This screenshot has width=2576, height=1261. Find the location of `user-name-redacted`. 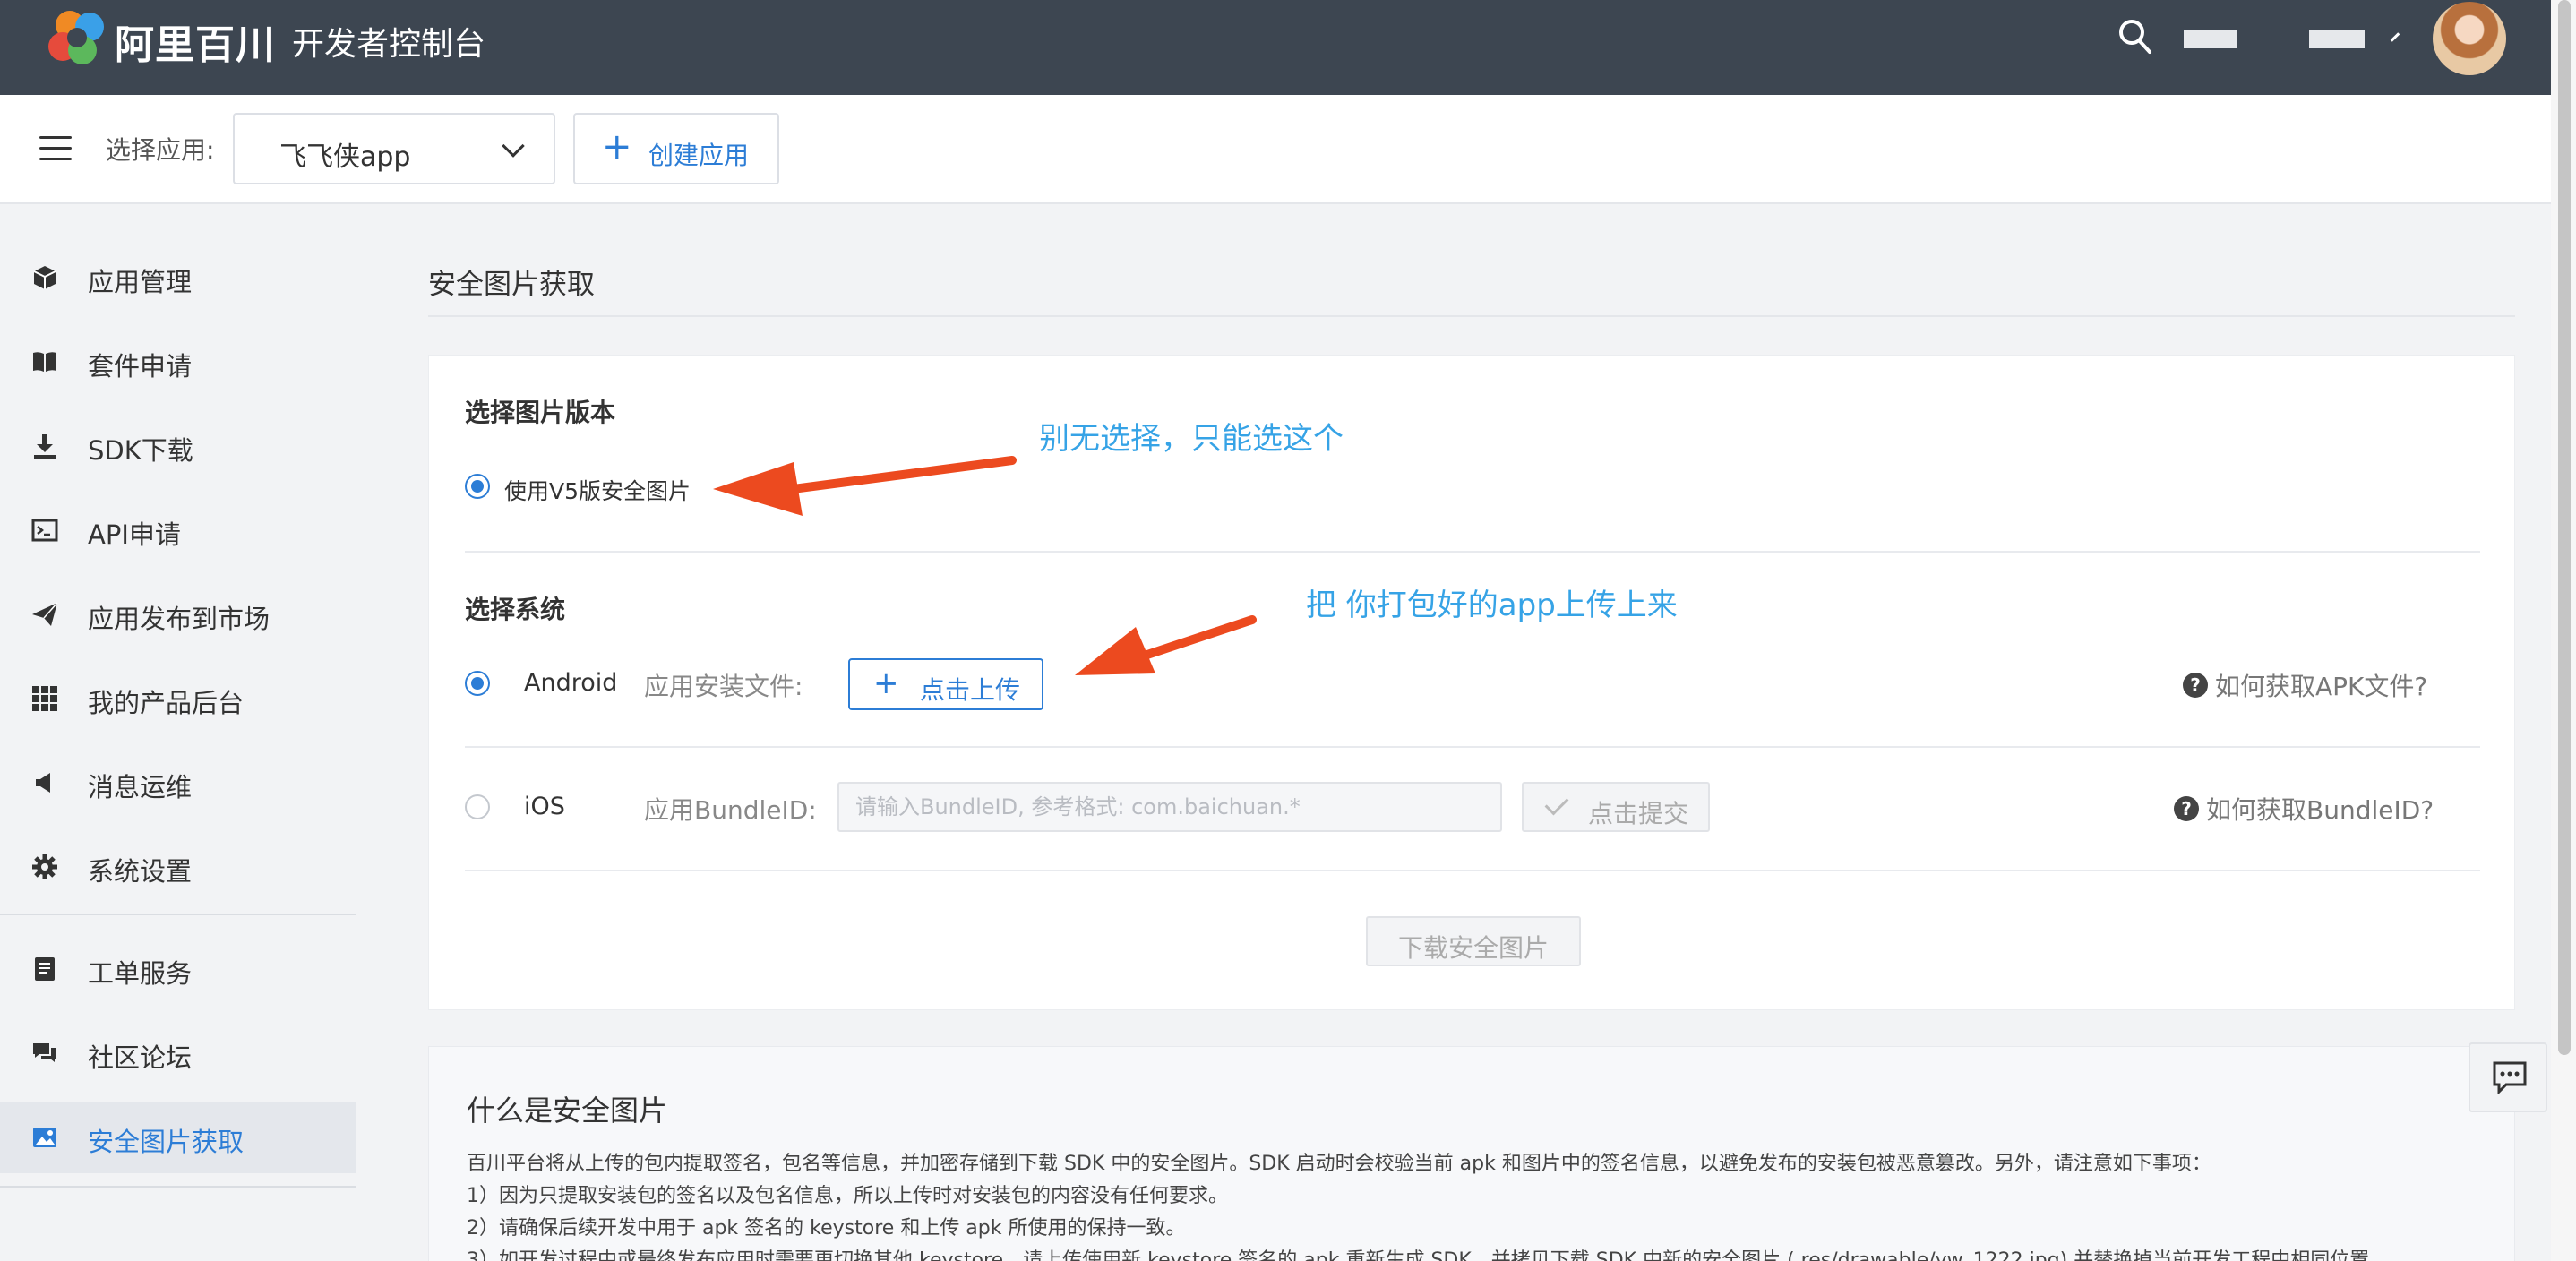

user-name-redacted is located at coordinates (2210, 39).